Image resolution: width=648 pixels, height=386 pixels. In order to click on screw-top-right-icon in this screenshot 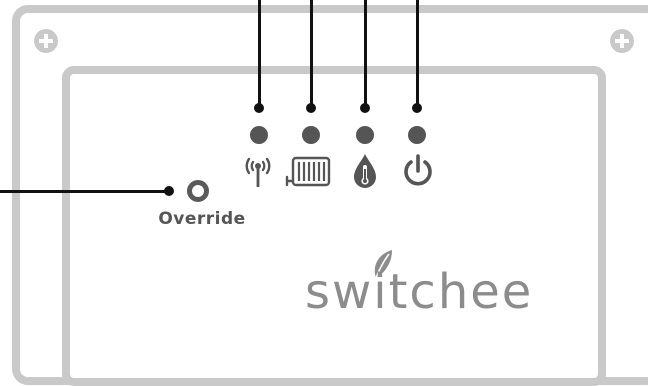, I will do `click(622, 41)`.